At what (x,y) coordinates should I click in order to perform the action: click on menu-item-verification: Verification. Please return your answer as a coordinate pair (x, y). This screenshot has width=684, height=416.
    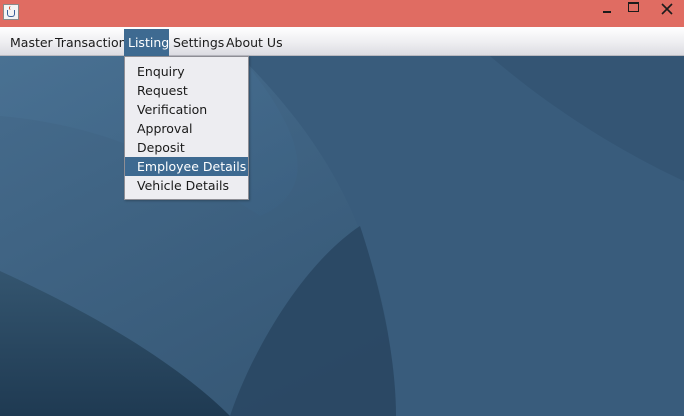
    Looking at the image, I should click on (186, 109).